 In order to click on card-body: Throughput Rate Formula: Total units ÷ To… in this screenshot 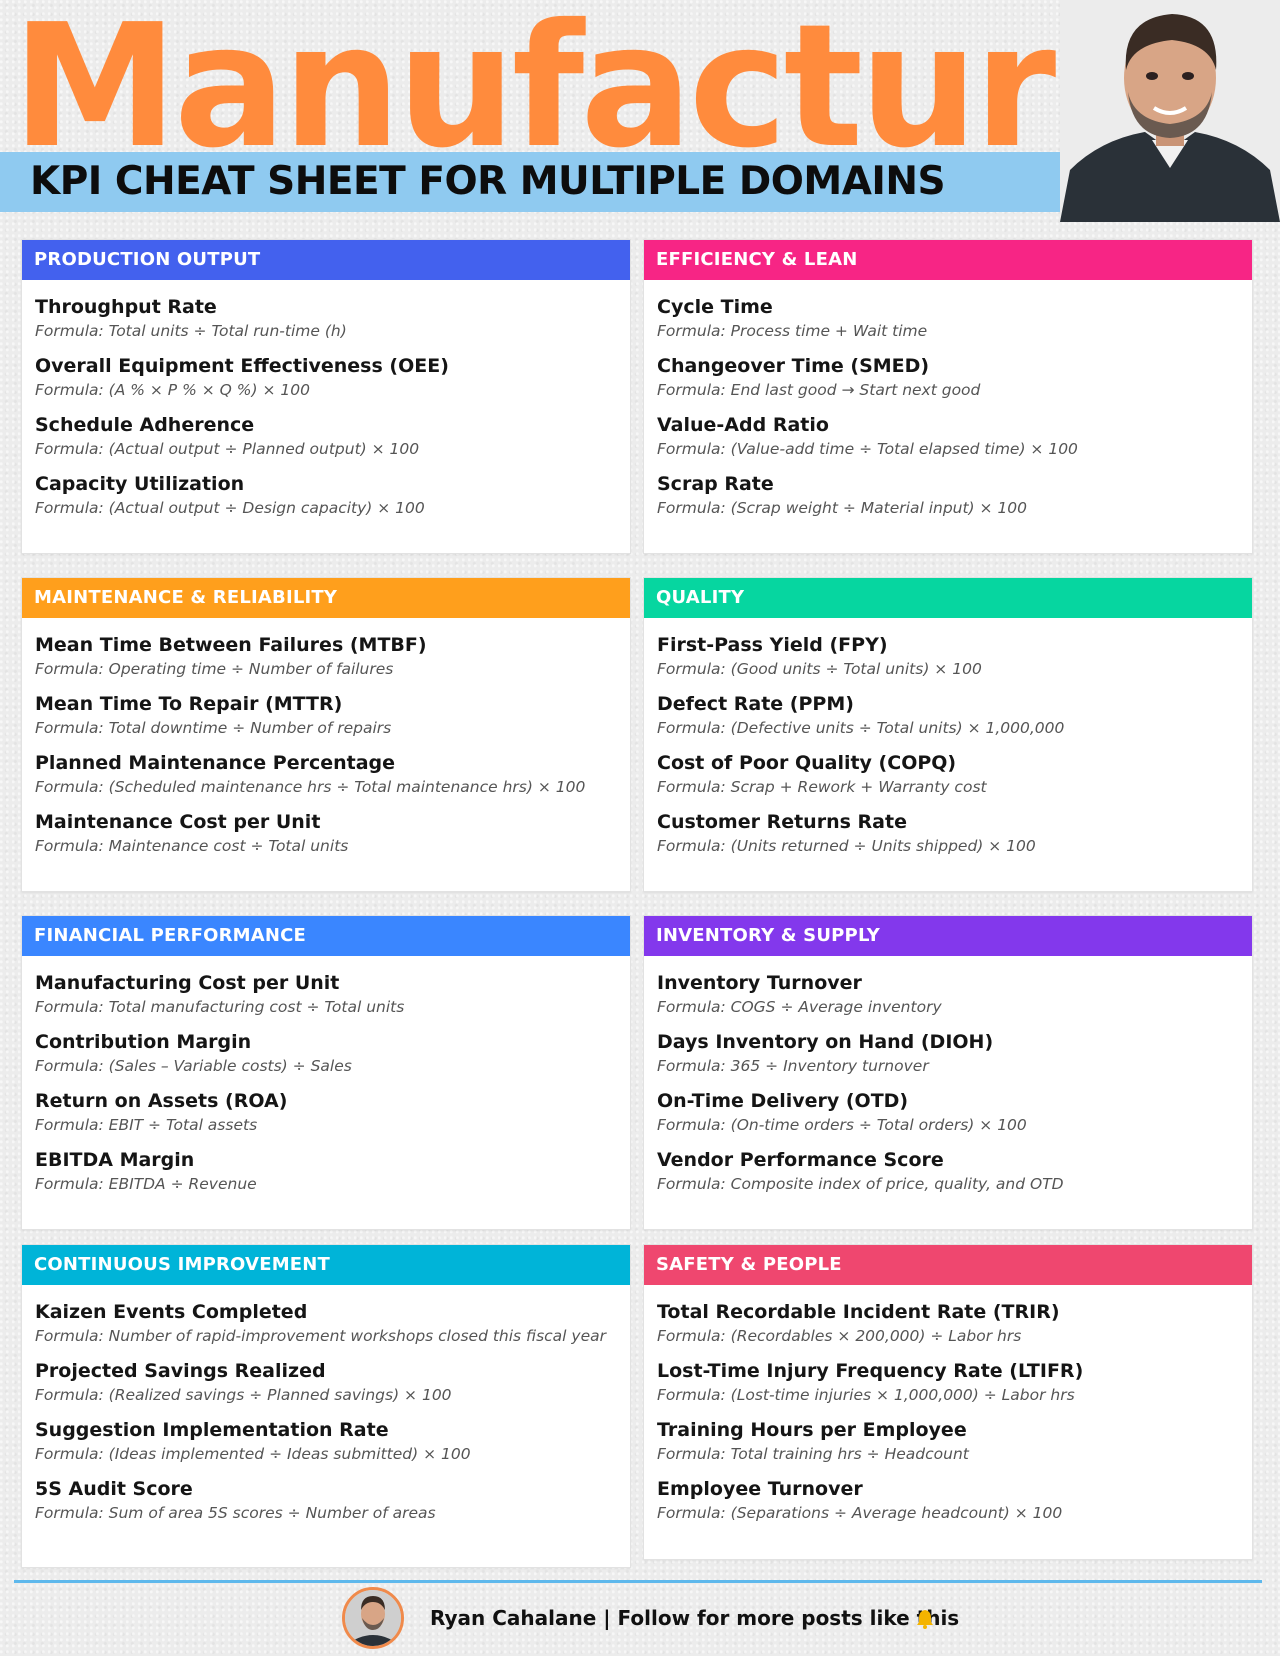, I will do `click(326, 400)`.